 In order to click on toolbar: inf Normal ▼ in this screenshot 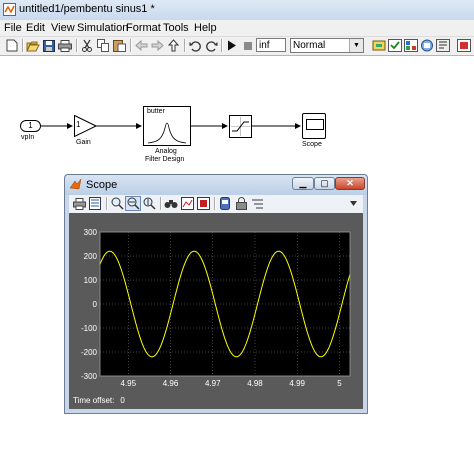, I will do `click(237, 46)`.